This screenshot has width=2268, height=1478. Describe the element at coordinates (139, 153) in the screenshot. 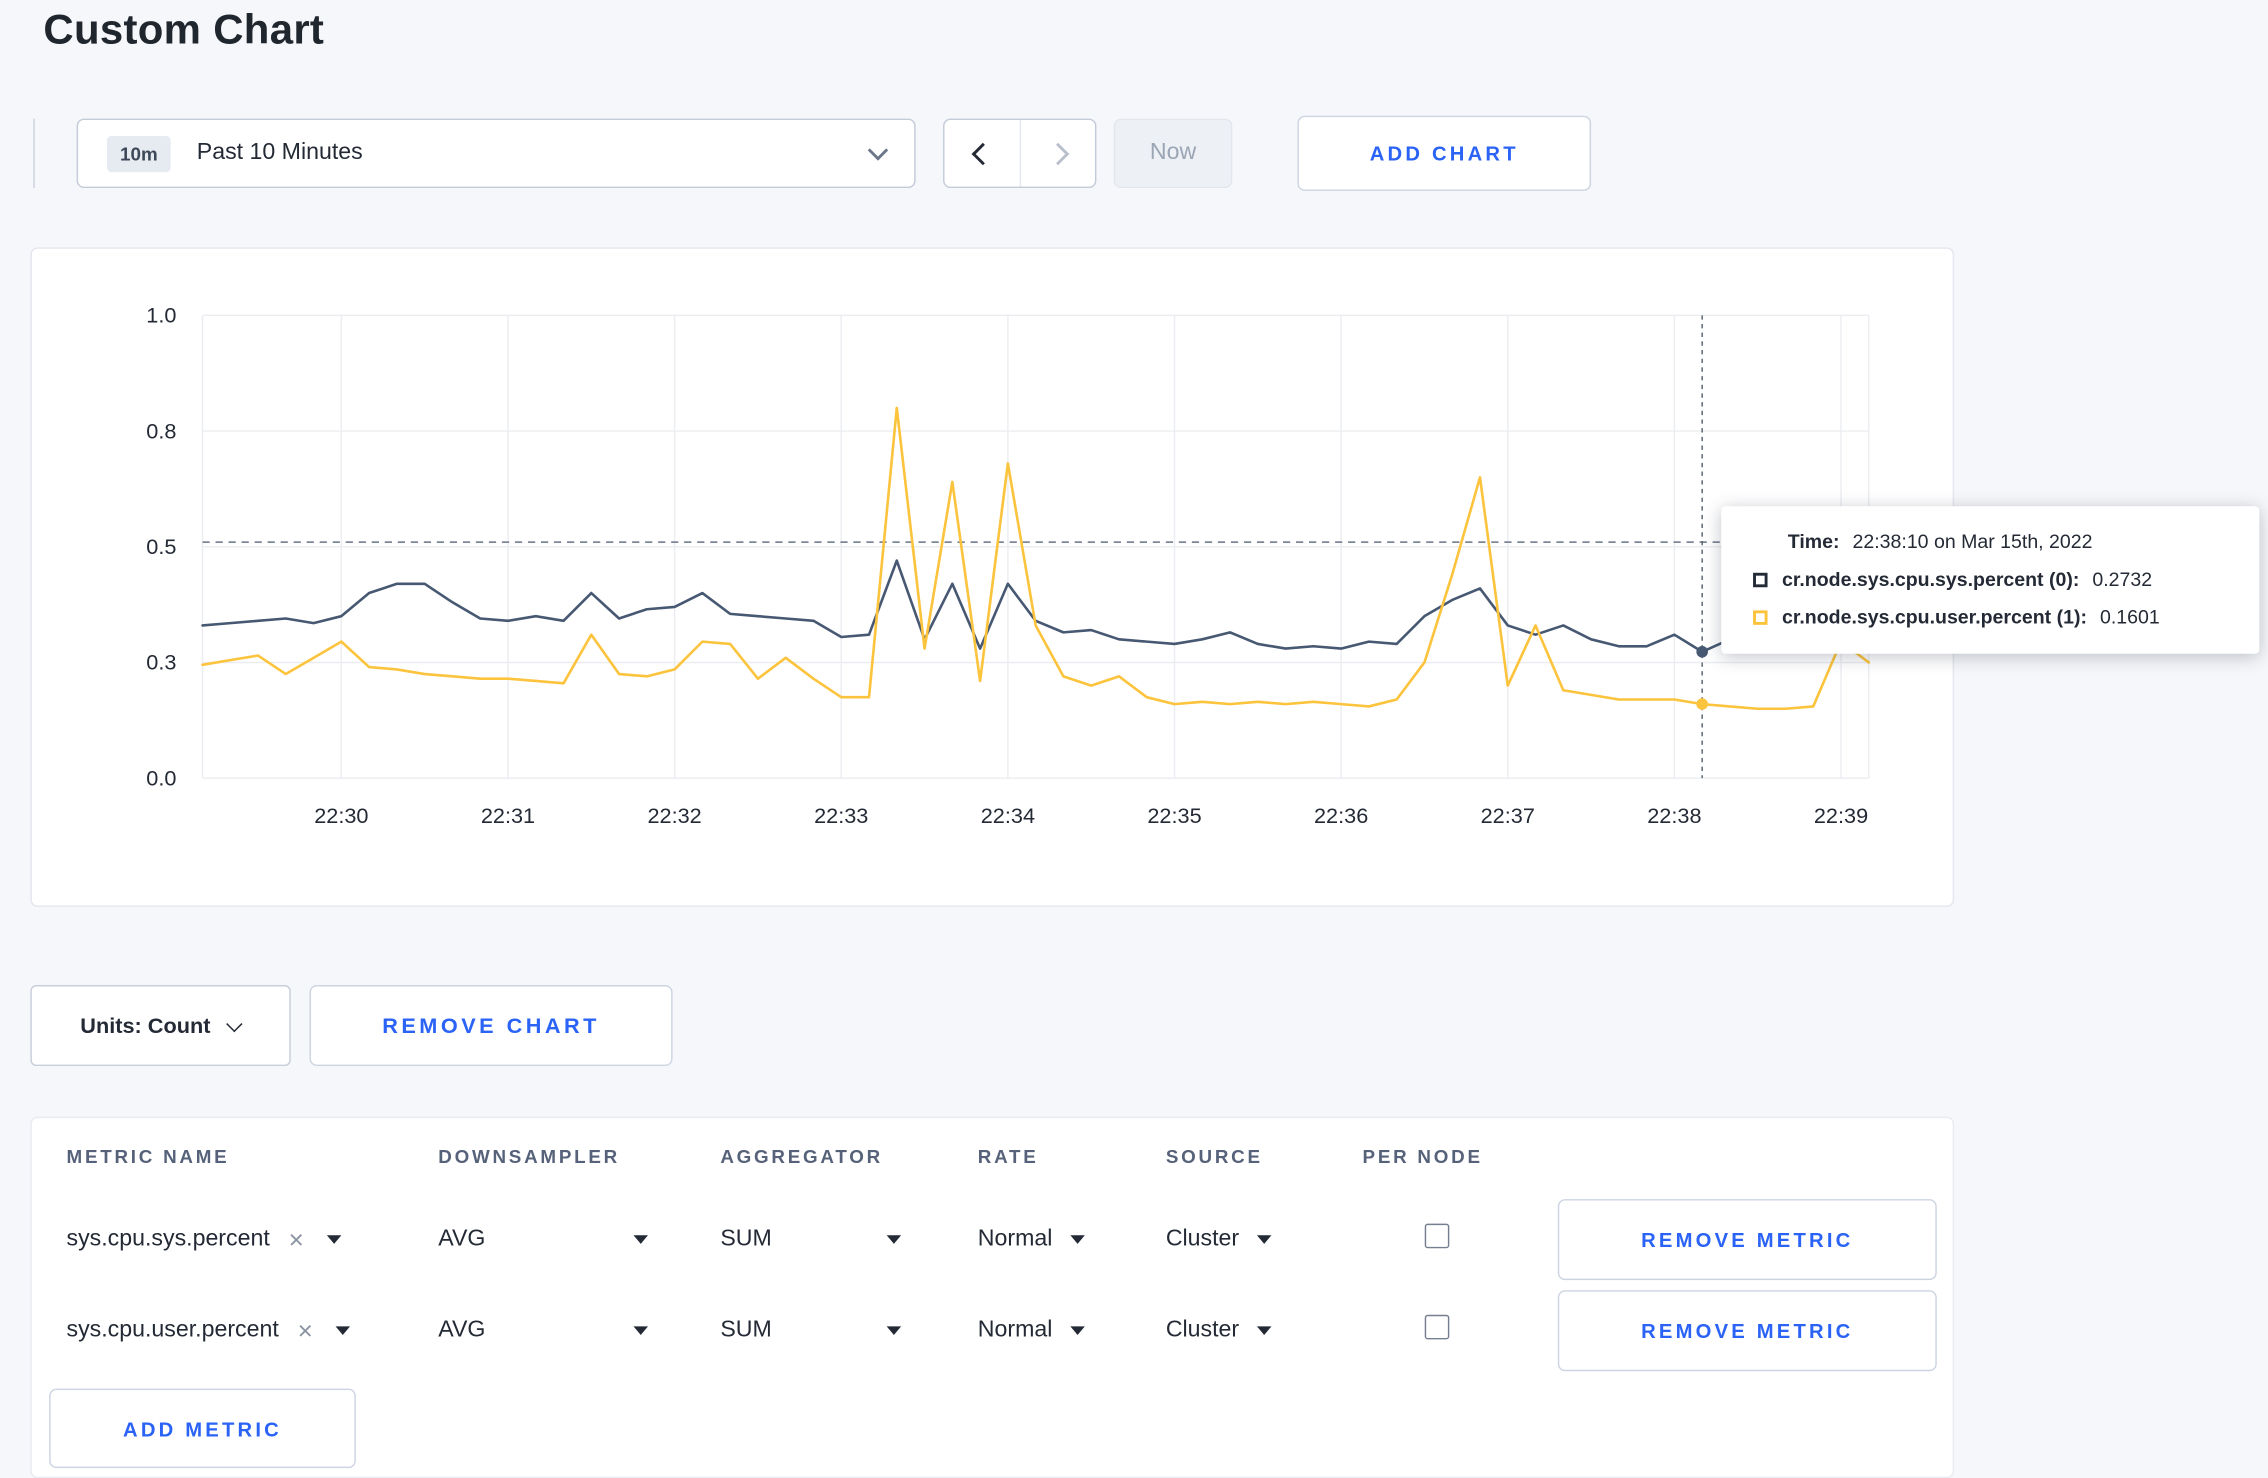

I see `time-range-badge: 10m` at that location.